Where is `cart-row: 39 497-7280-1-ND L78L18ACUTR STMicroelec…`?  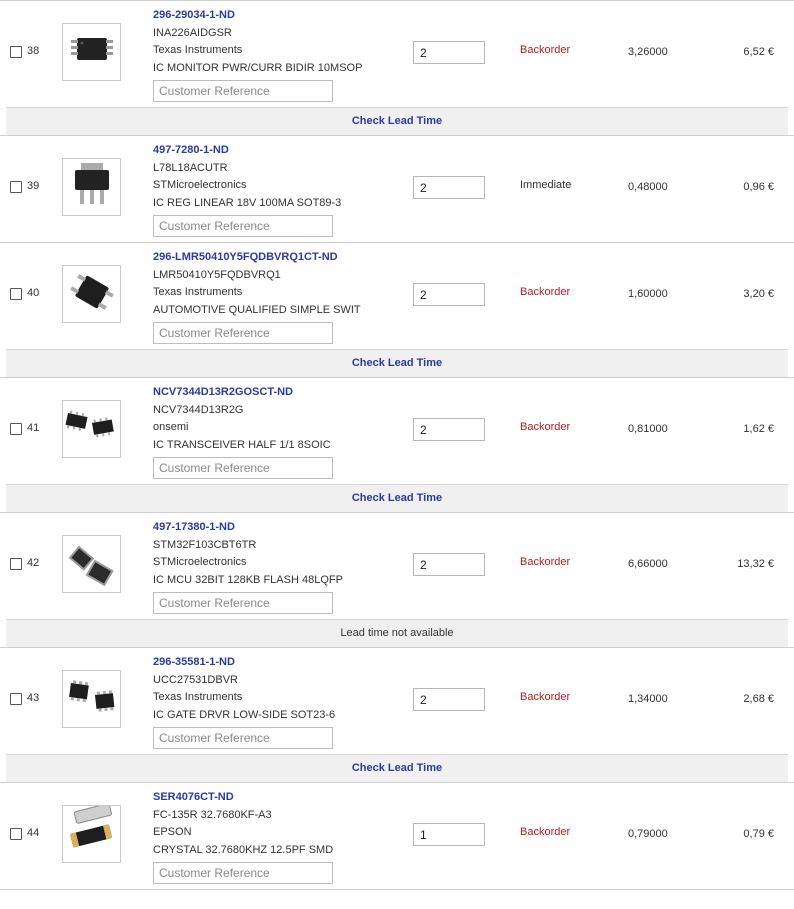
cart-row: 39 497-7280-1-ND L78L18ACUTR STMicroelec… is located at coordinates (397, 188).